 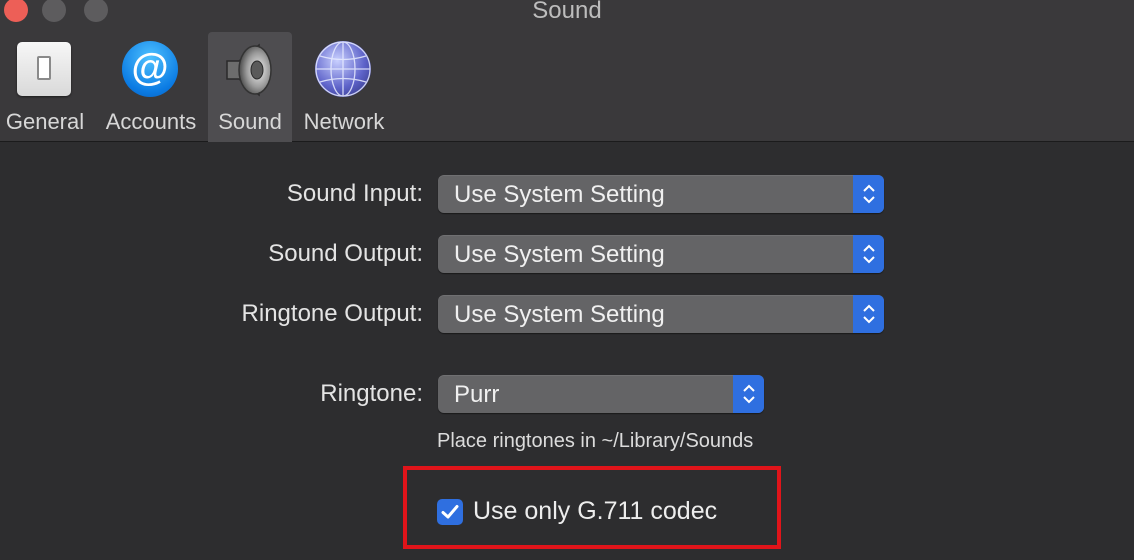 What do you see at coordinates (477, 394) in the screenshot?
I see `ringtone-value: Purr` at bounding box center [477, 394].